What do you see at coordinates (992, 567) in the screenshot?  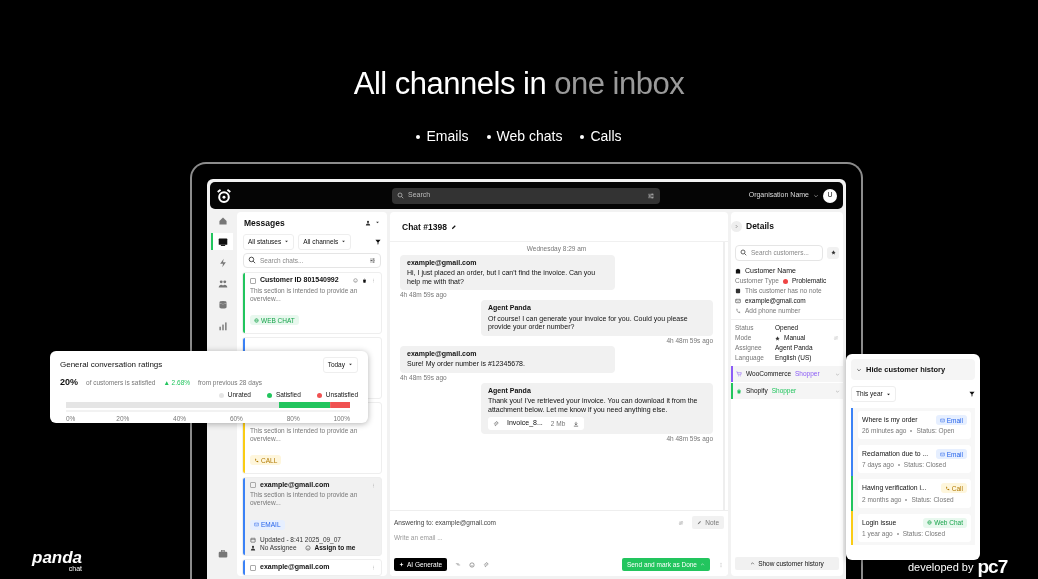 I see `partner-logo: pc7` at bounding box center [992, 567].